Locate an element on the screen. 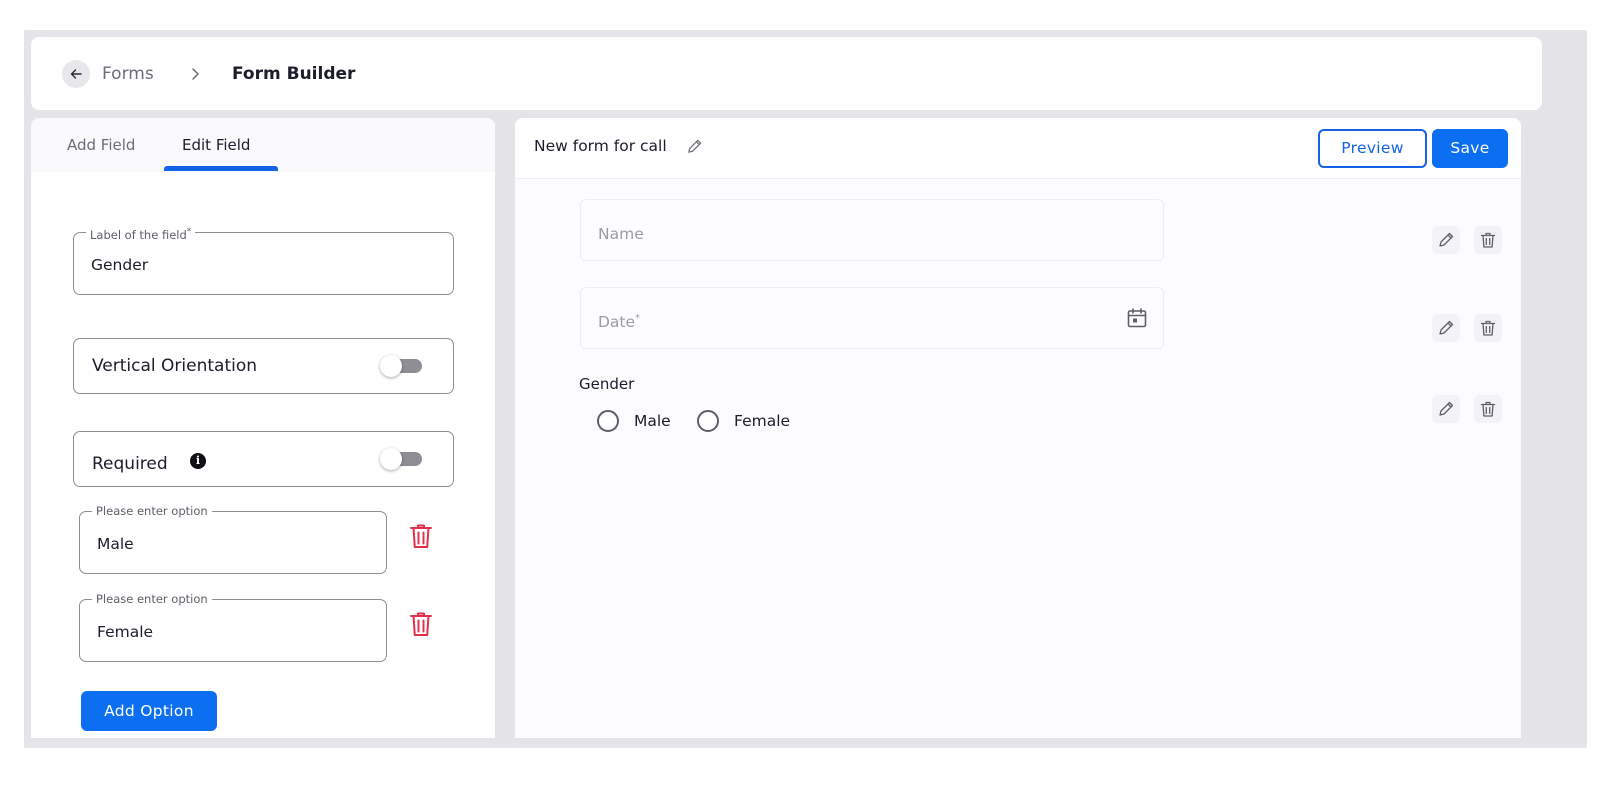 The width and height of the screenshot is (1600, 790). name-placeholder: Name is located at coordinates (621, 234).